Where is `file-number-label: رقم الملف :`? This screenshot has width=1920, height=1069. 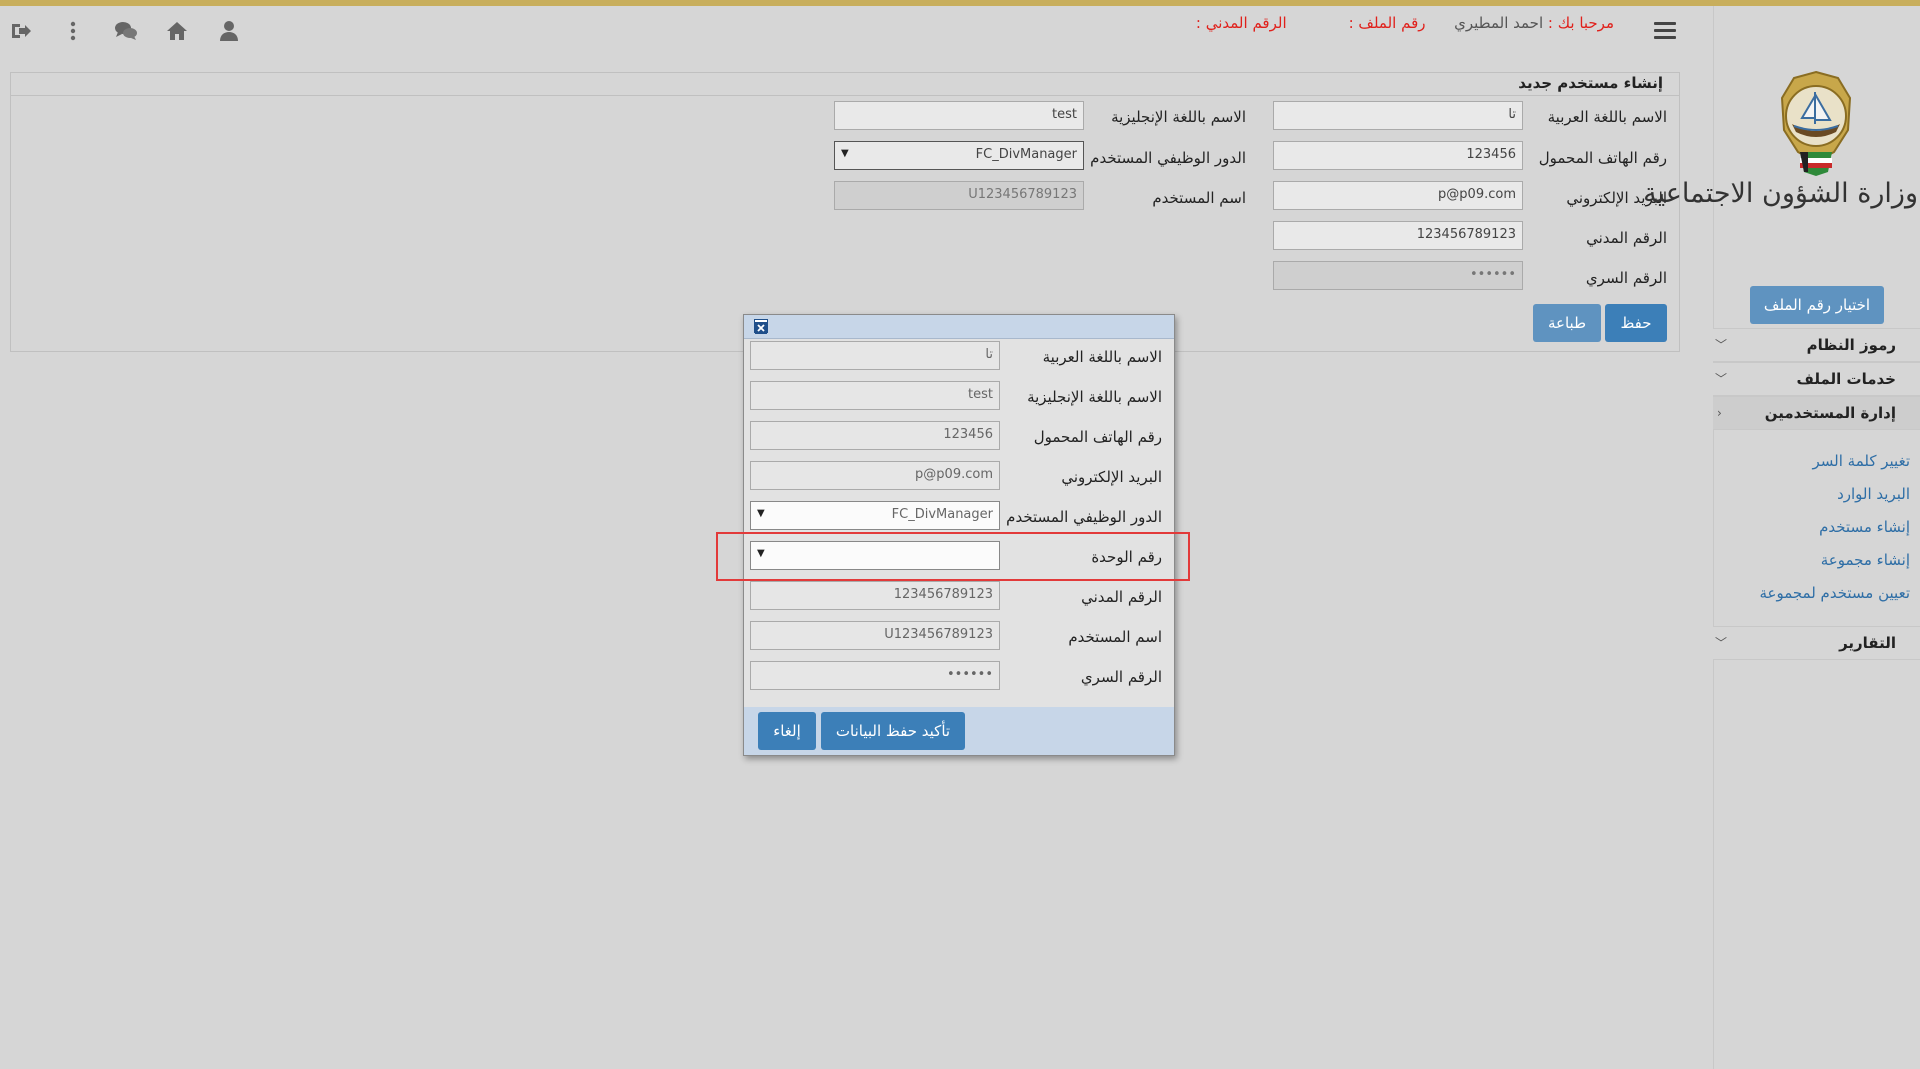
file-number-label: رقم الملف : is located at coordinates (1387, 23).